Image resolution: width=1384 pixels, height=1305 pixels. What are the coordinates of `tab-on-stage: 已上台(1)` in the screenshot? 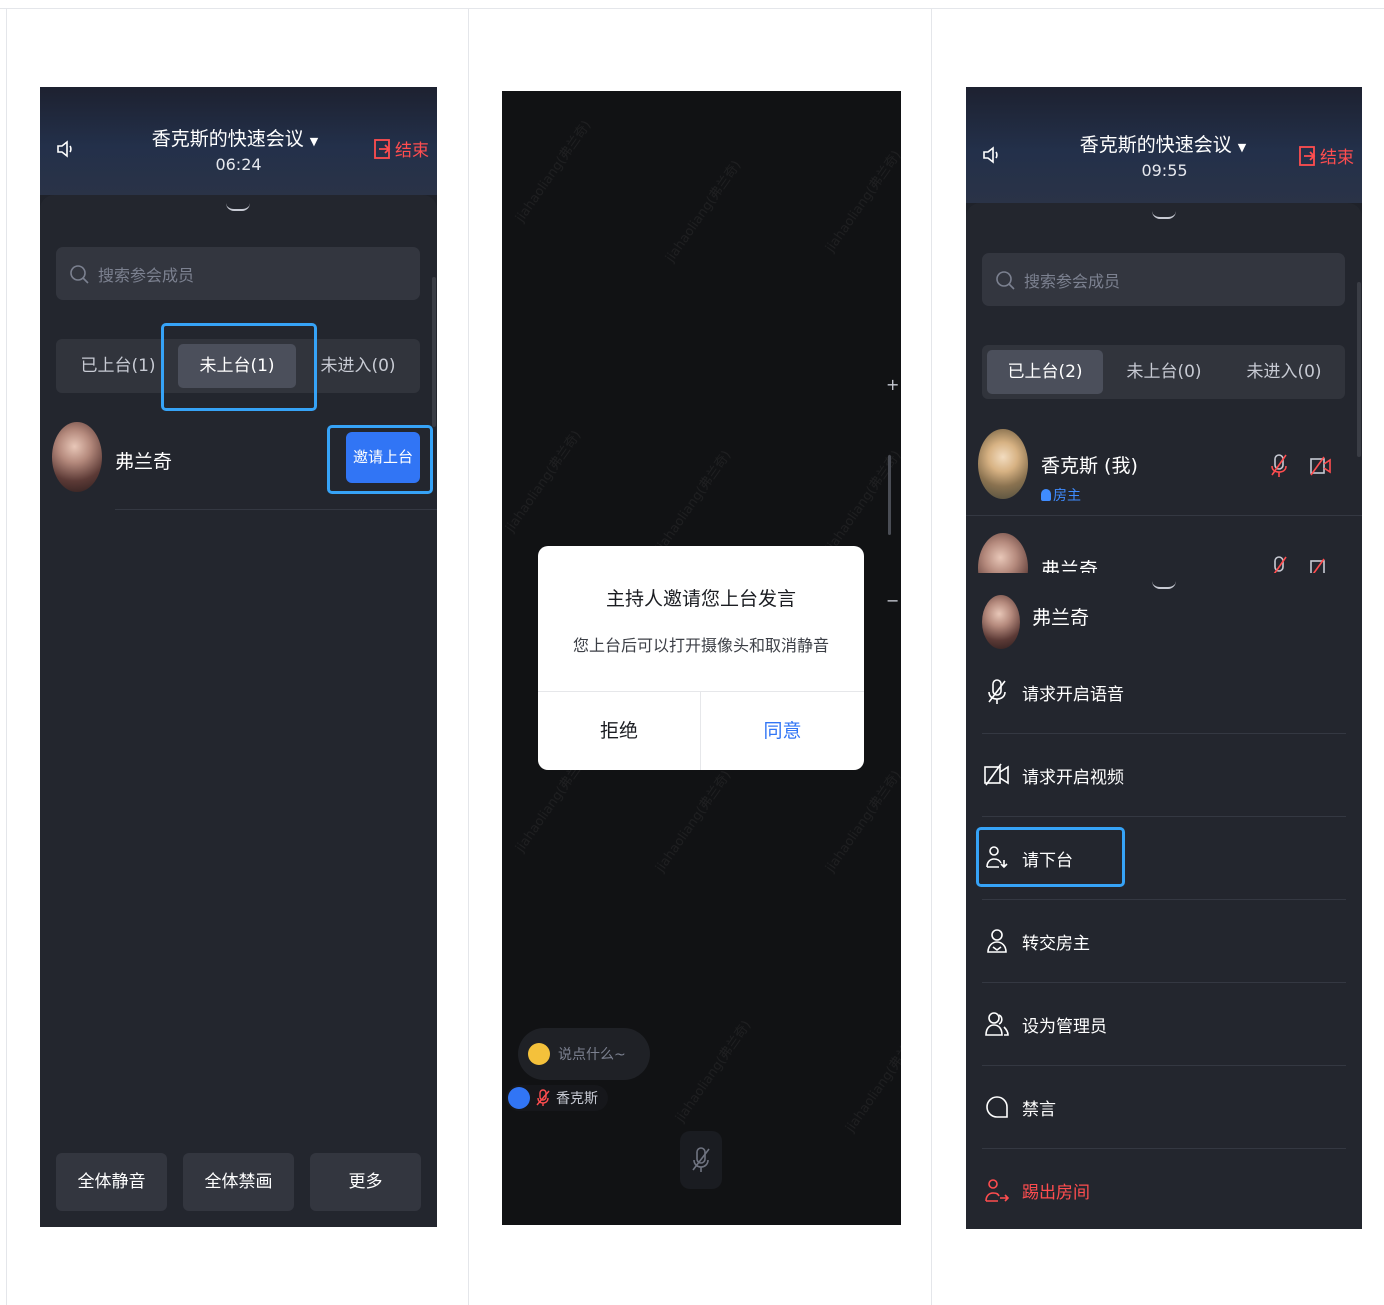 It's located at (118, 366).